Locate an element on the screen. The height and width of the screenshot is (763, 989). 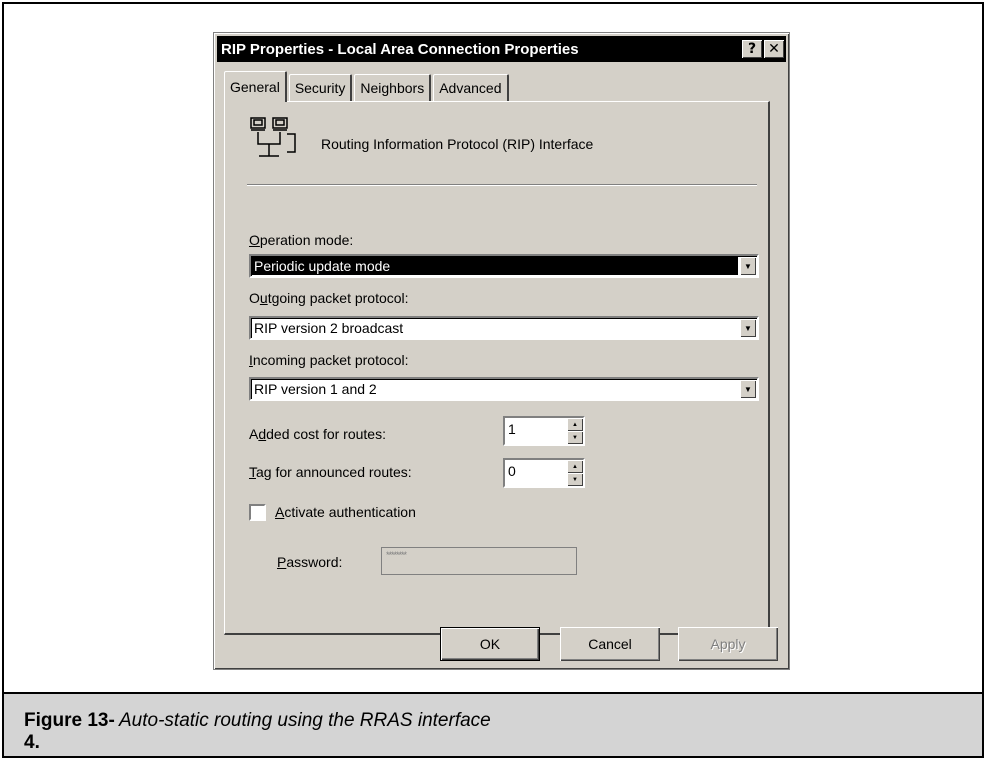
close-icon: ✕ is located at coordinates (774, 49).